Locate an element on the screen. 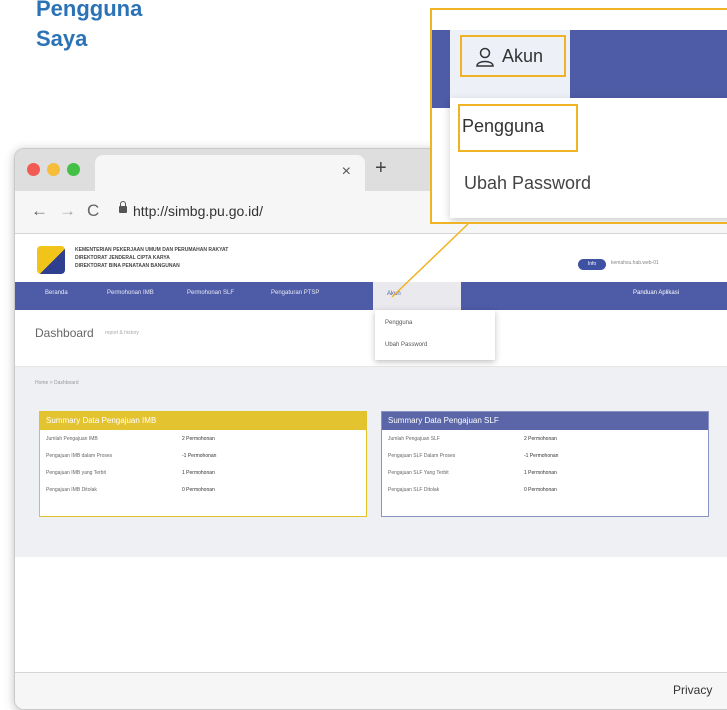 The width and height of the screenshot is (727, 710). zoom-menu-item-pengguna: Pengguna is located at coordinates (518, 128).